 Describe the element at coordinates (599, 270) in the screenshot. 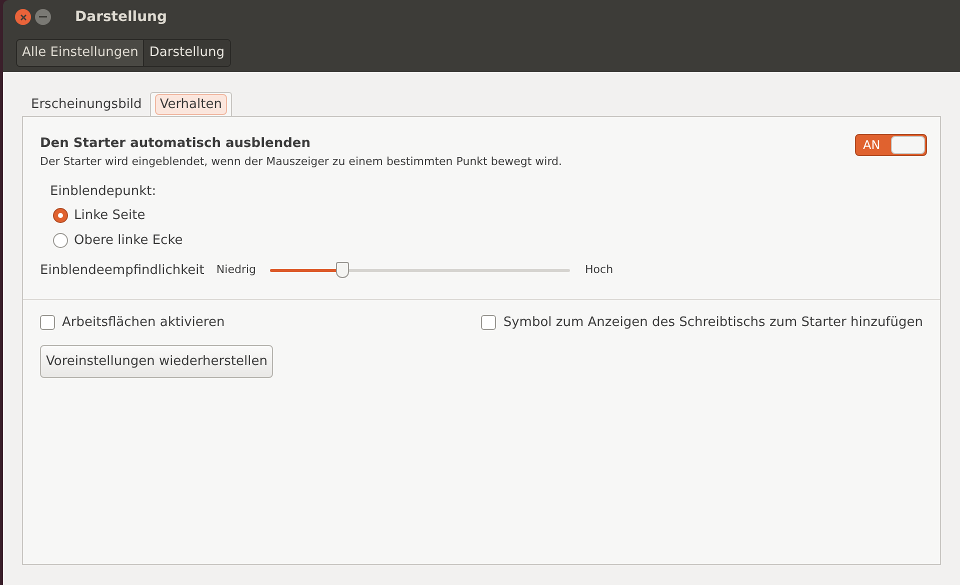

I see `slider-max-label: Hoch` at that location.